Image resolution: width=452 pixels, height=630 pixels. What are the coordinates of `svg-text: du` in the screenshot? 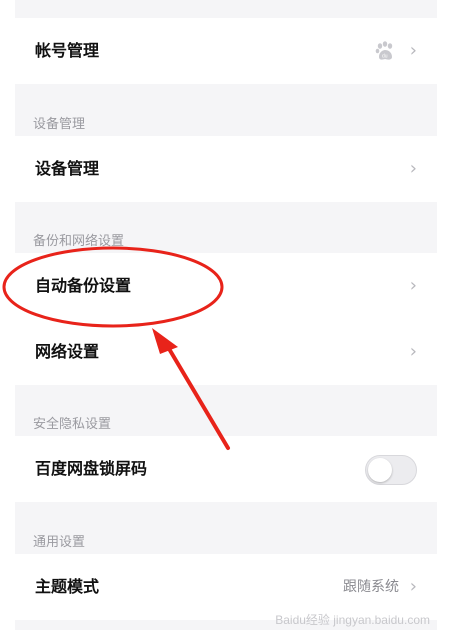 It's located at (385, 57).